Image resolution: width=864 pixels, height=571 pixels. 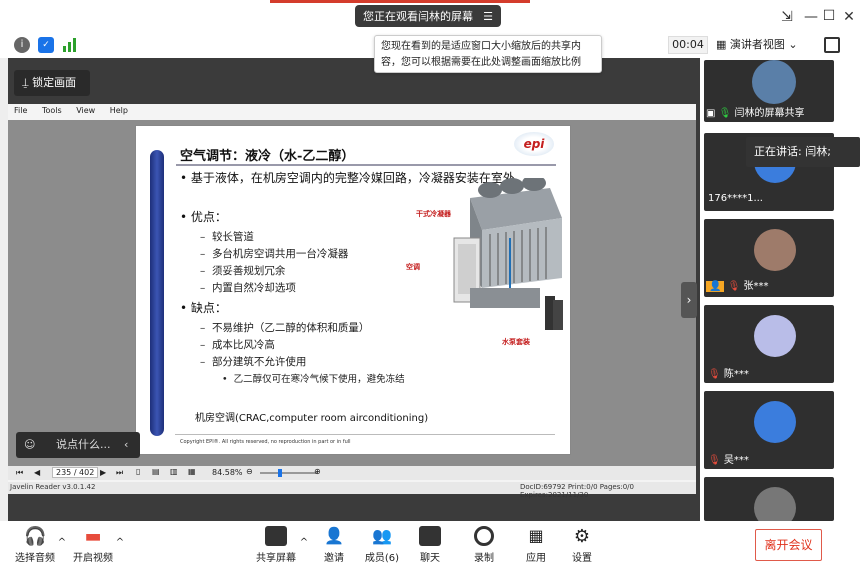 What do you see at coordinates (248, 271) in the screenshot?
I see `pro-item-text: 须妥善规划冗余` at bounding box center [248, 271].